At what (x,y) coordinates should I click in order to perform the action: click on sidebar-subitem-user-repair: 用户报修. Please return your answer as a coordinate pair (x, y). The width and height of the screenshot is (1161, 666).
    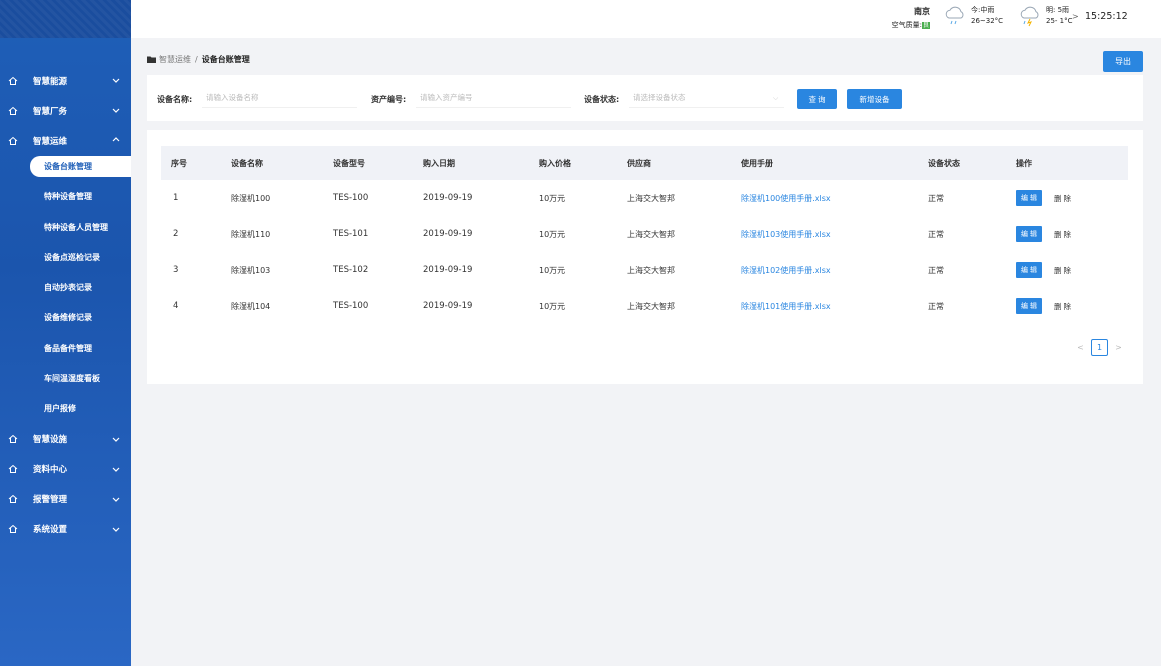
    Looking at the image, I should click on (65, 408).